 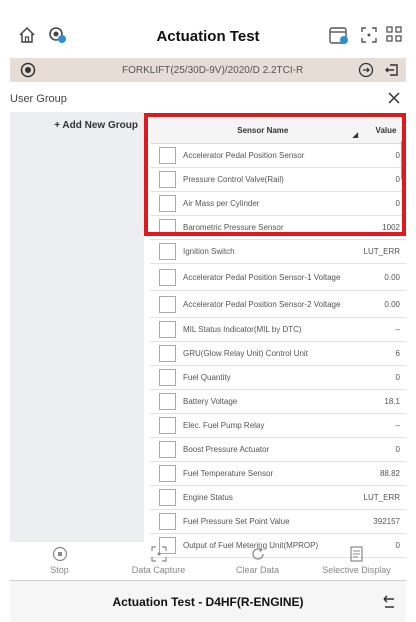 I want to click on document-list-icon, so click(x=356, y=554).